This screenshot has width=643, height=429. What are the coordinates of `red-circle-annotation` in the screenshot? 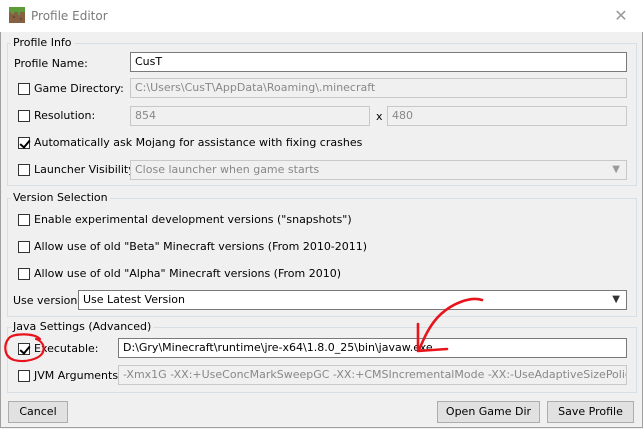 It's located at (24, 348).